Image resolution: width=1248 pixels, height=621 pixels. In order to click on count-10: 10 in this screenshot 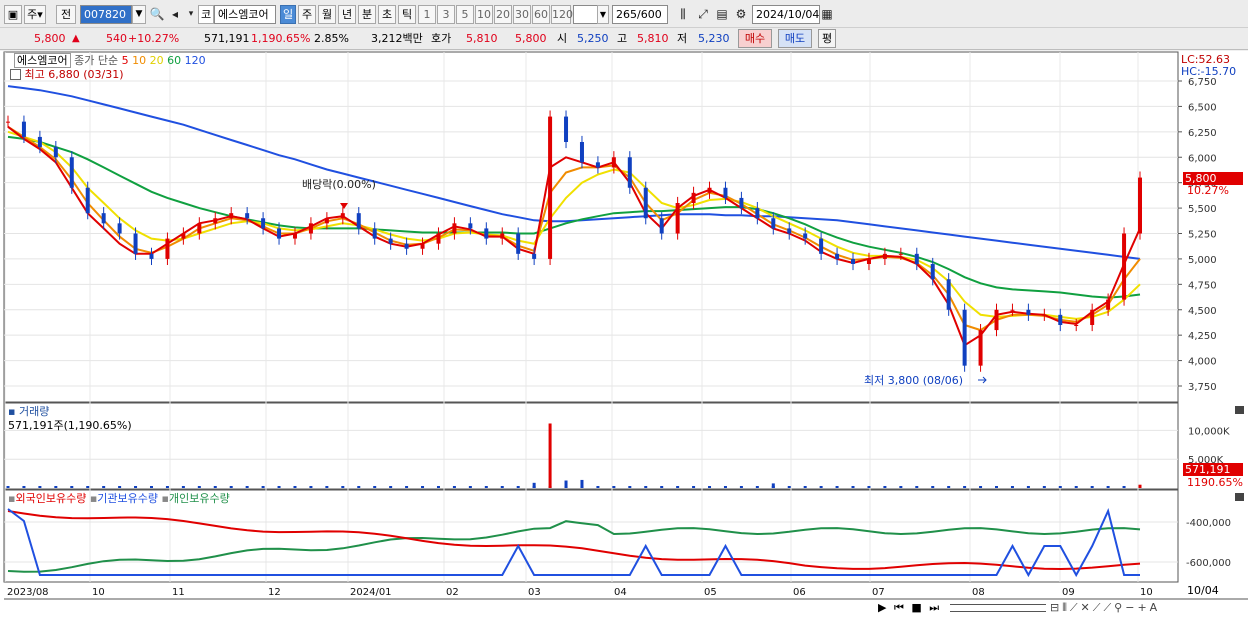, I will do `click(484, 14)`.